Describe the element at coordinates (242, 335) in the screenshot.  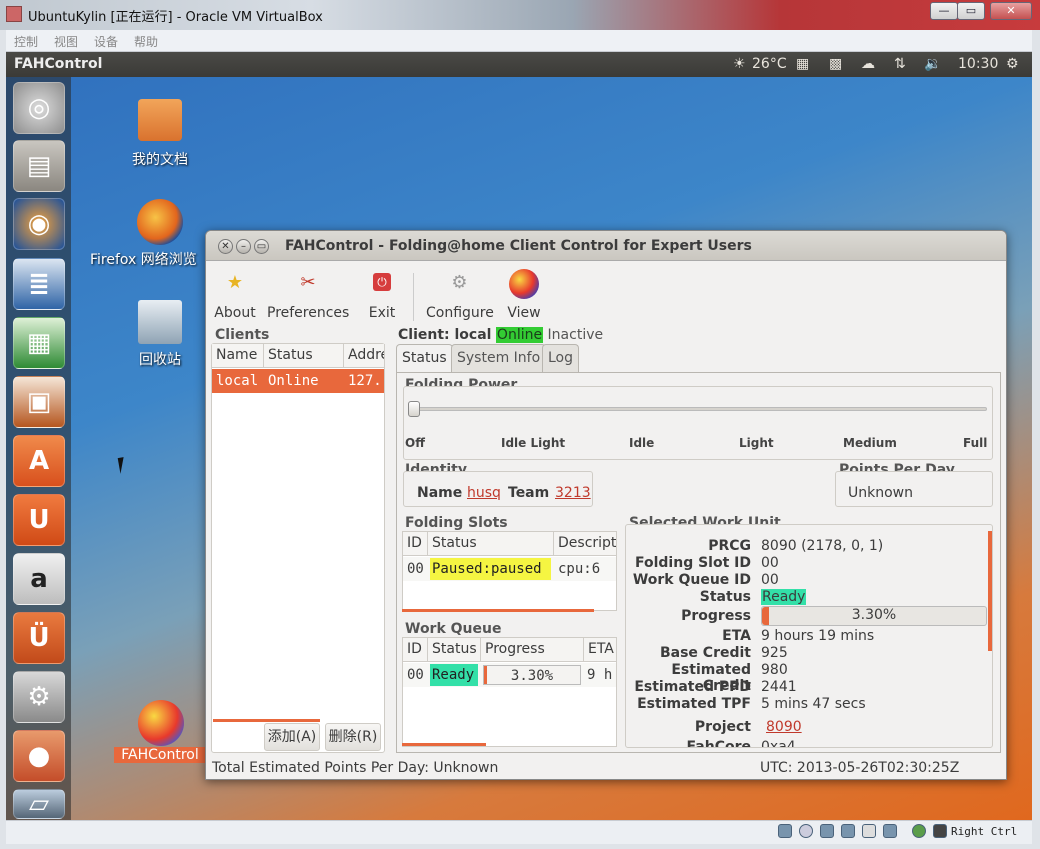
I see `clients-heading: Clients` at that location.